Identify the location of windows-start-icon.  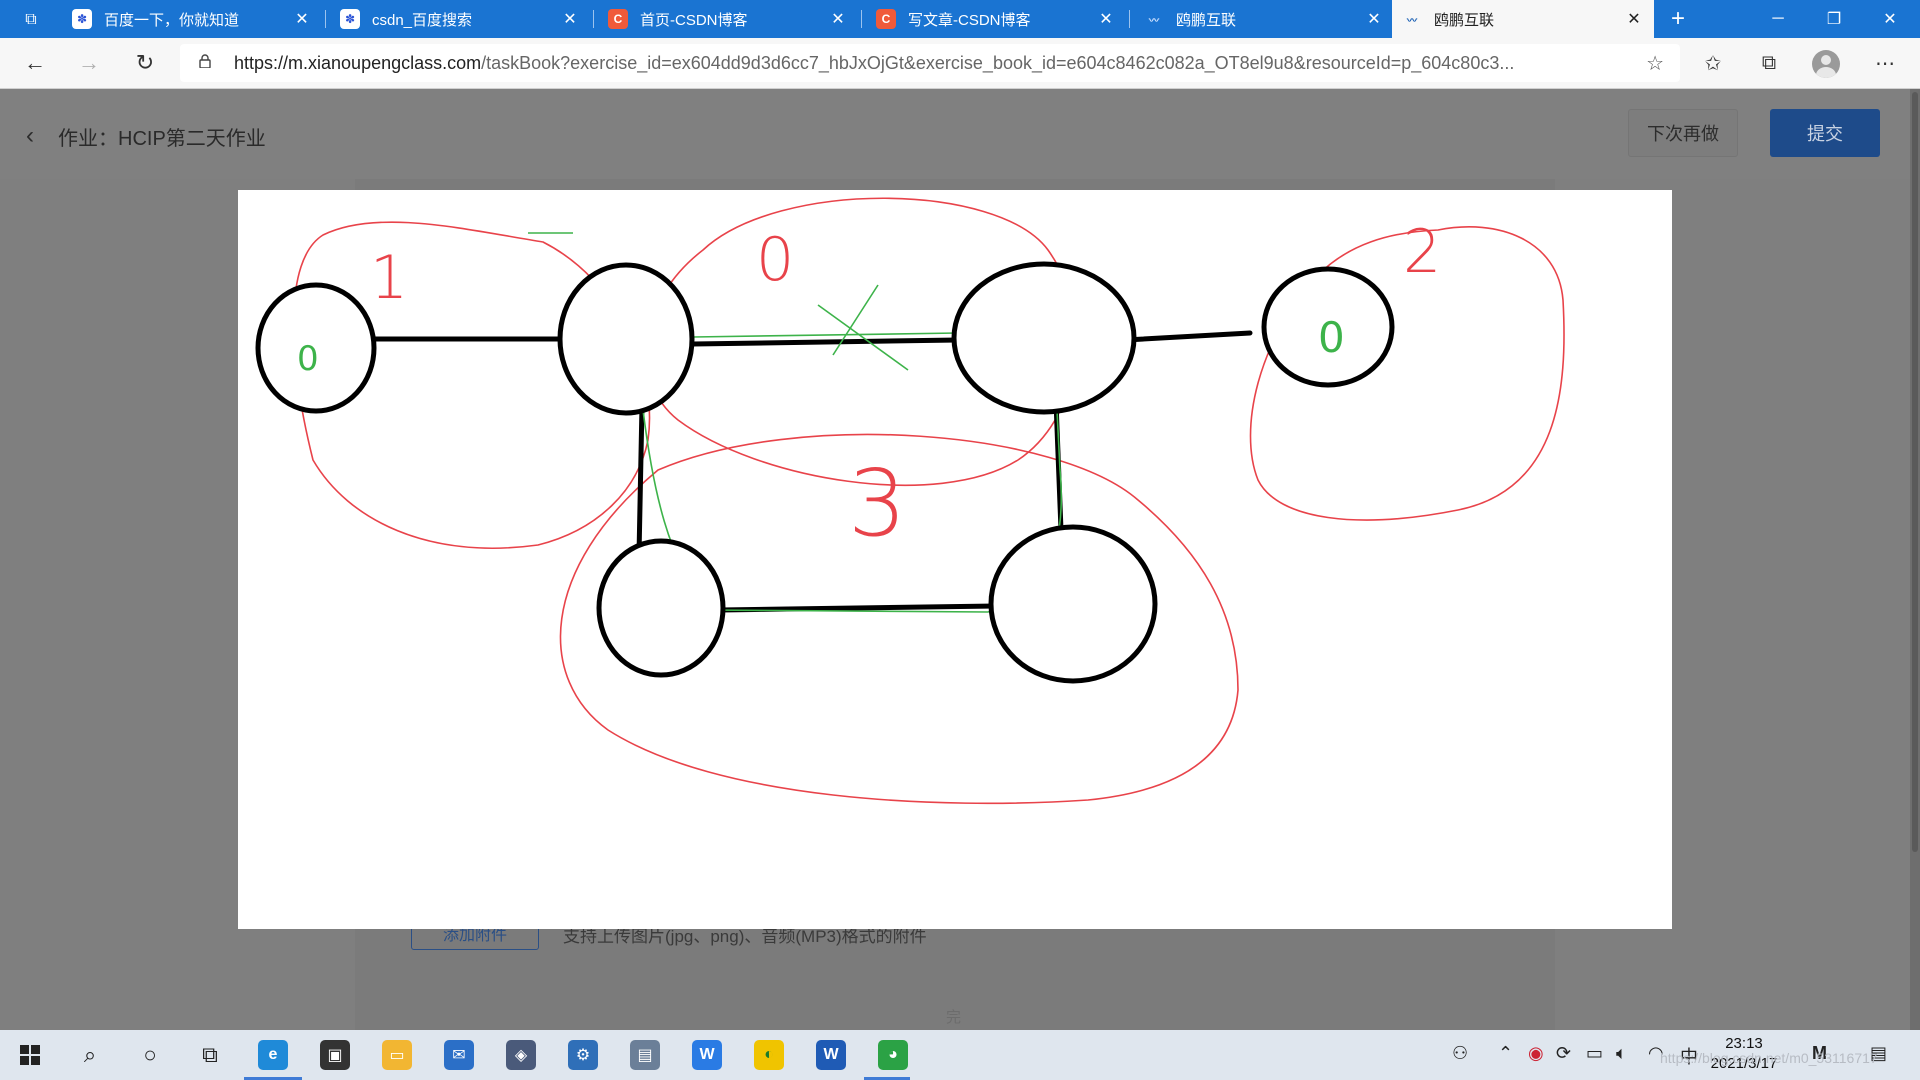
(30, 1055).